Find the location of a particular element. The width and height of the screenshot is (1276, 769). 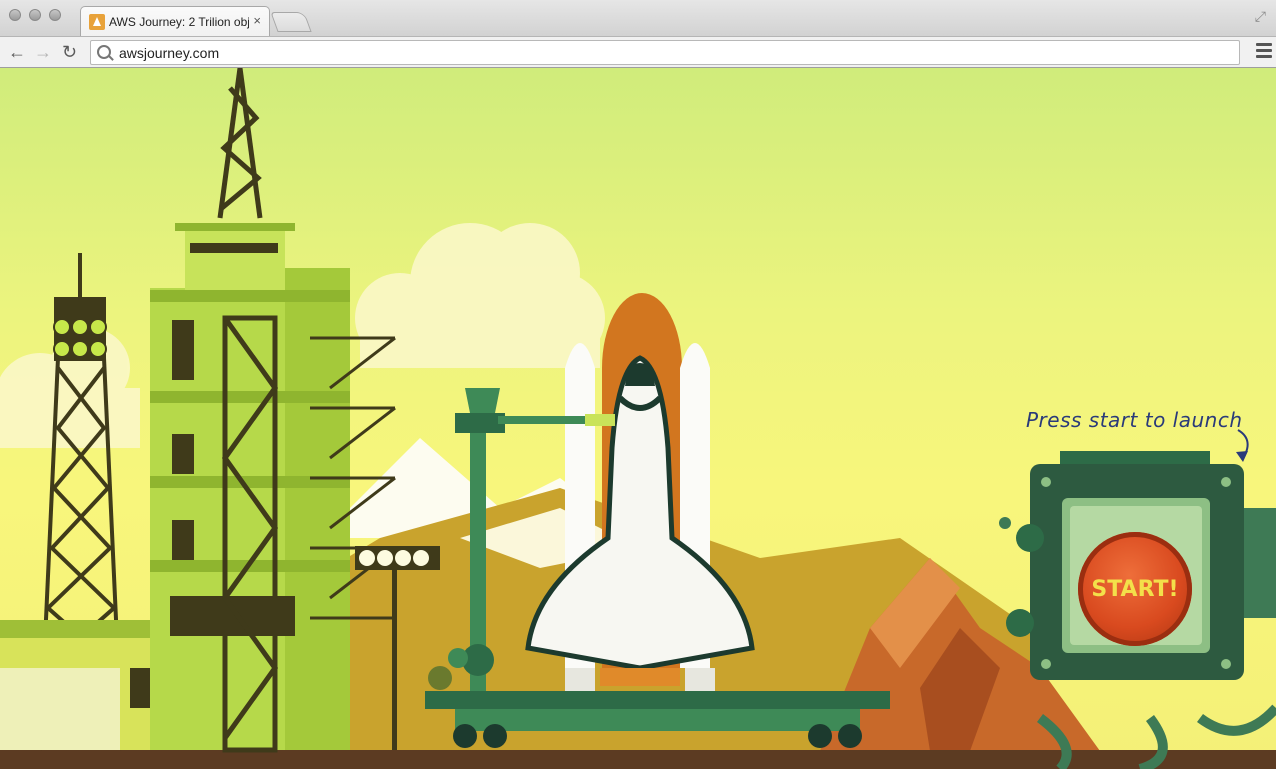

floodlights is located at coordinates (80, 329).